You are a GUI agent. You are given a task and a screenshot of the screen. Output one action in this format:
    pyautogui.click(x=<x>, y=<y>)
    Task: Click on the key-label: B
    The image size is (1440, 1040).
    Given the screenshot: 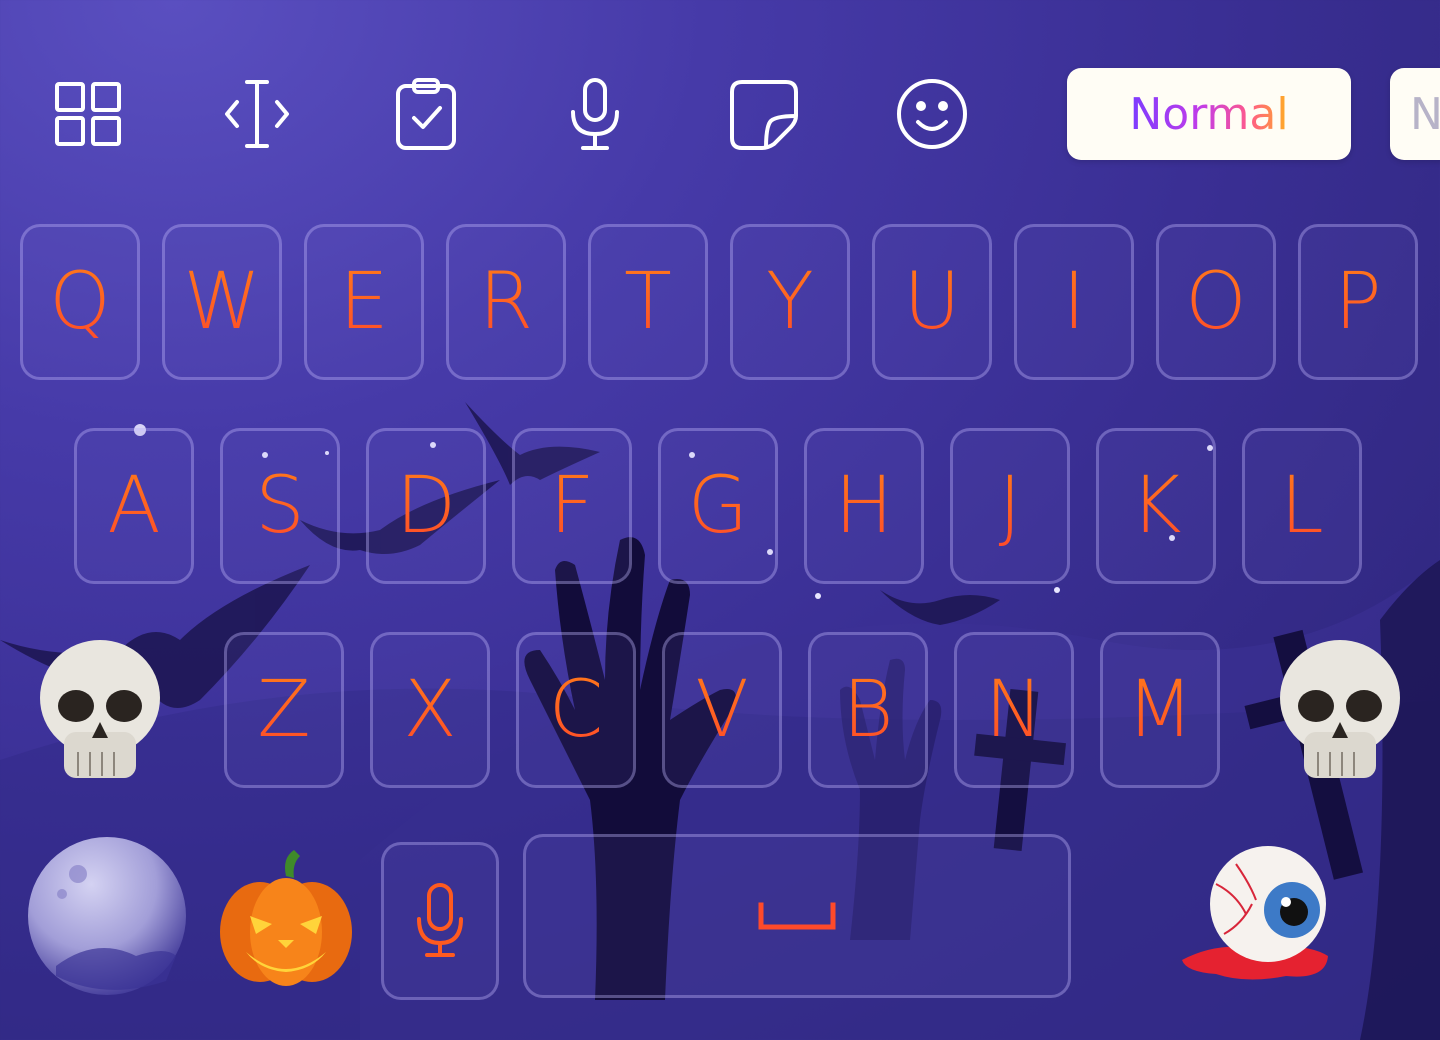 What is the action you would take?
    pyautogui.click(x=868, y=710)
    